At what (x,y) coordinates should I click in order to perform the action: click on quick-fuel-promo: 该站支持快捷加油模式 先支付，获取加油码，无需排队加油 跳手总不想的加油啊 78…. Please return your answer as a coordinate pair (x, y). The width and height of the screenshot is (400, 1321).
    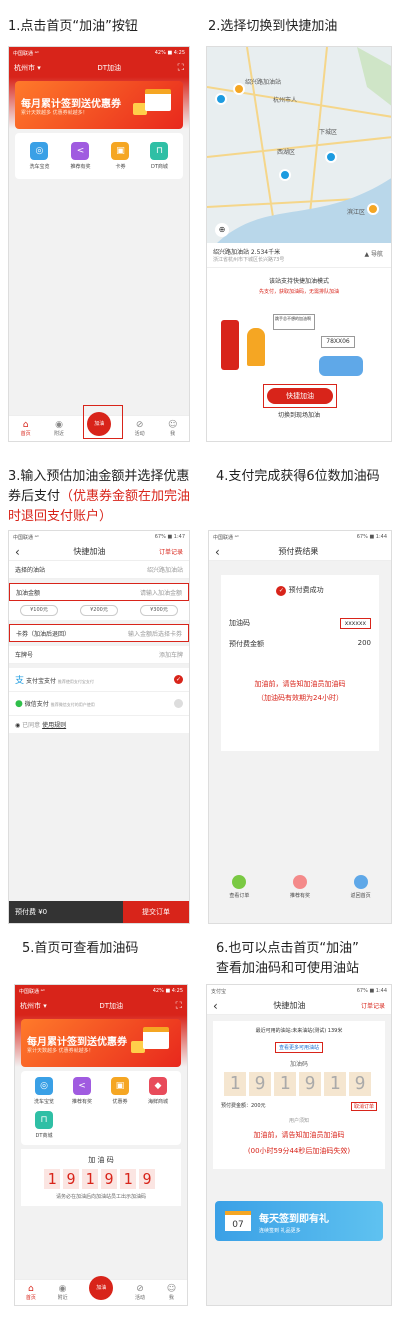
    Looking at the image, I should click on (299, 351).